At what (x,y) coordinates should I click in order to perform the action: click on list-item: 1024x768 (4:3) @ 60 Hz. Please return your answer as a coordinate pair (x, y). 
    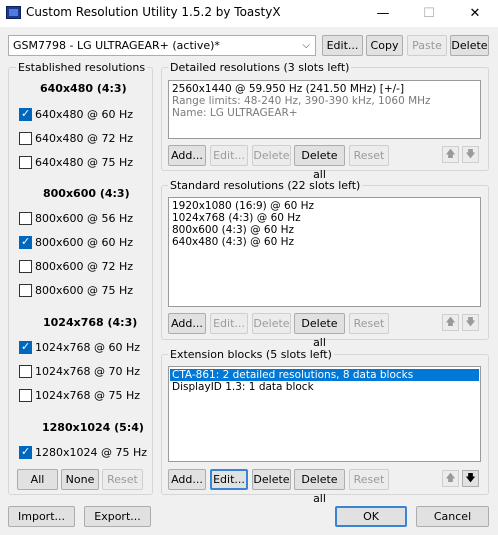
    Looking at the image, I should click on (324, 218).